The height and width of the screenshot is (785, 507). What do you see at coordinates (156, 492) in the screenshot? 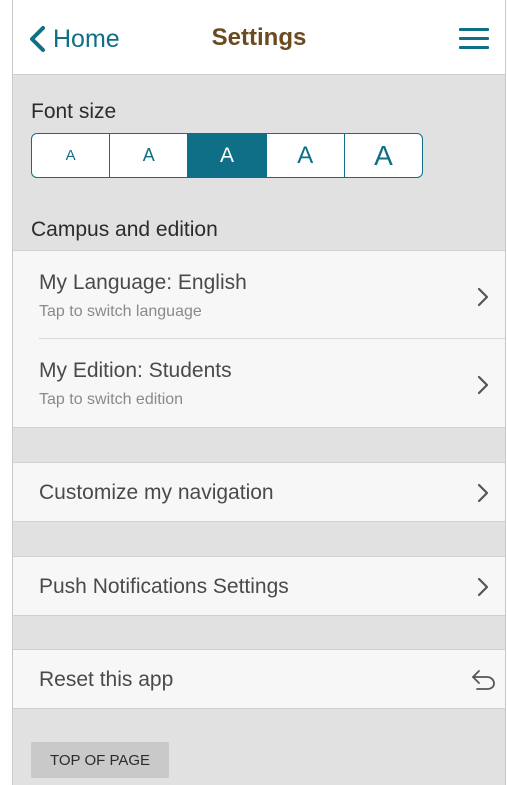
I see `customize-navigation-label: Customize my navigation` at bounding box center [156, 492].